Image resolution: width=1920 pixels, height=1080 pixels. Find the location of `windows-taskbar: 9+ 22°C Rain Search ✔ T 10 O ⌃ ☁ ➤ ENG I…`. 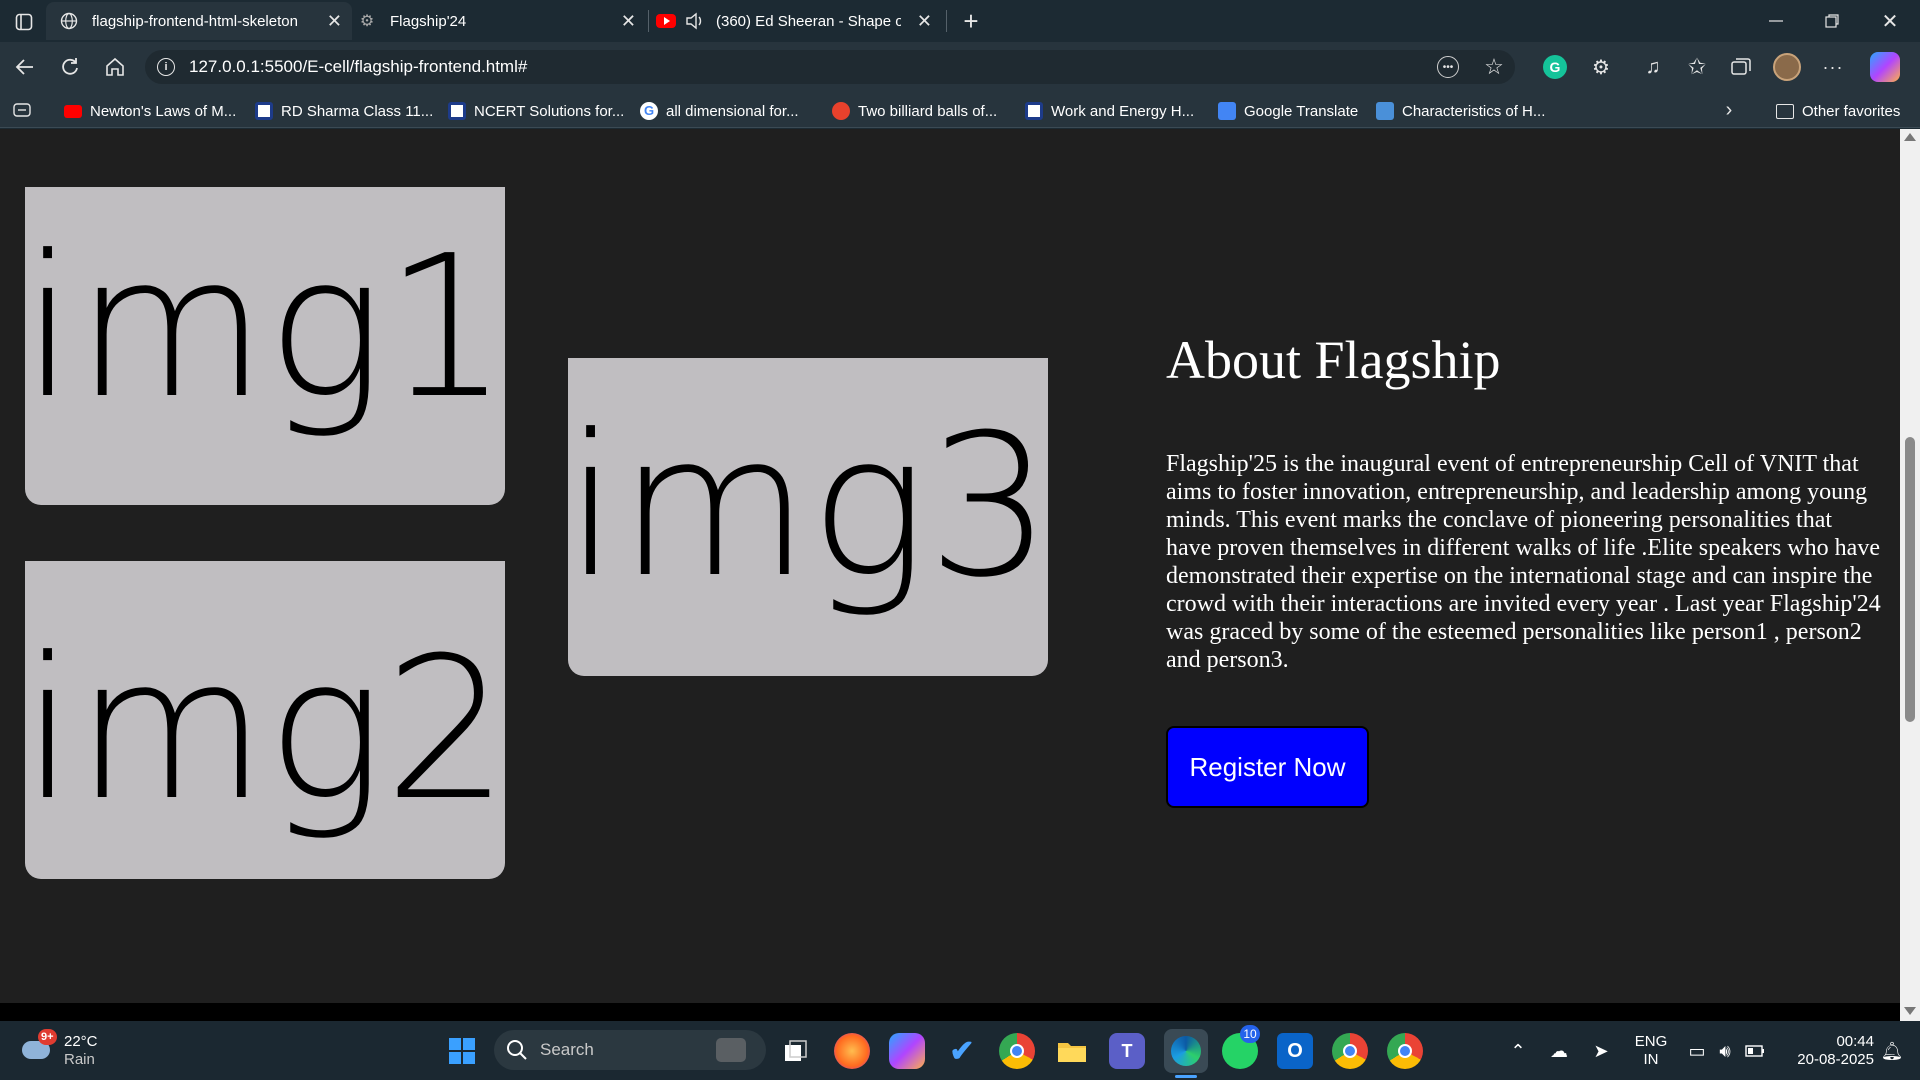

windows-taskbar: 9+ 22°C Rain Search ✔ T 10 O ⌃ ☁ ➤ ENG I… is located at coordinates (960, 1050).